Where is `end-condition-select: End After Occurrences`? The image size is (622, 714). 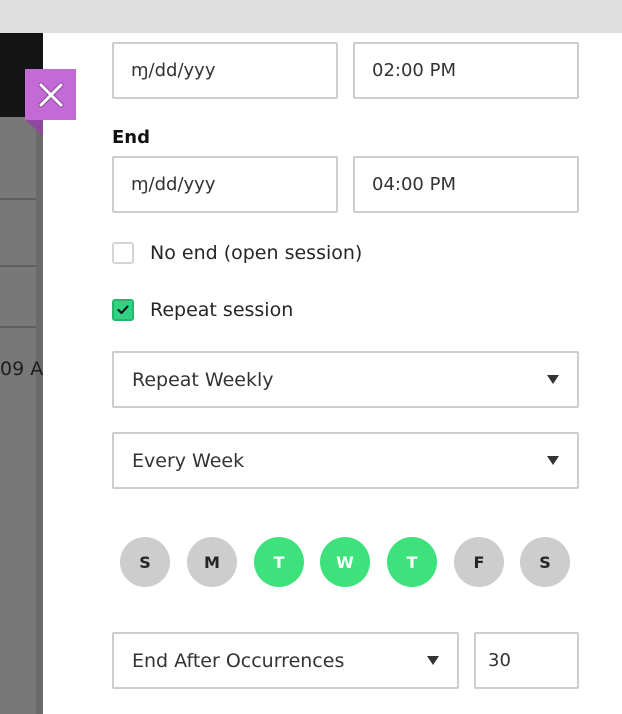 end-condition-select: End After Occurrences is located at coordinates (285, 660).